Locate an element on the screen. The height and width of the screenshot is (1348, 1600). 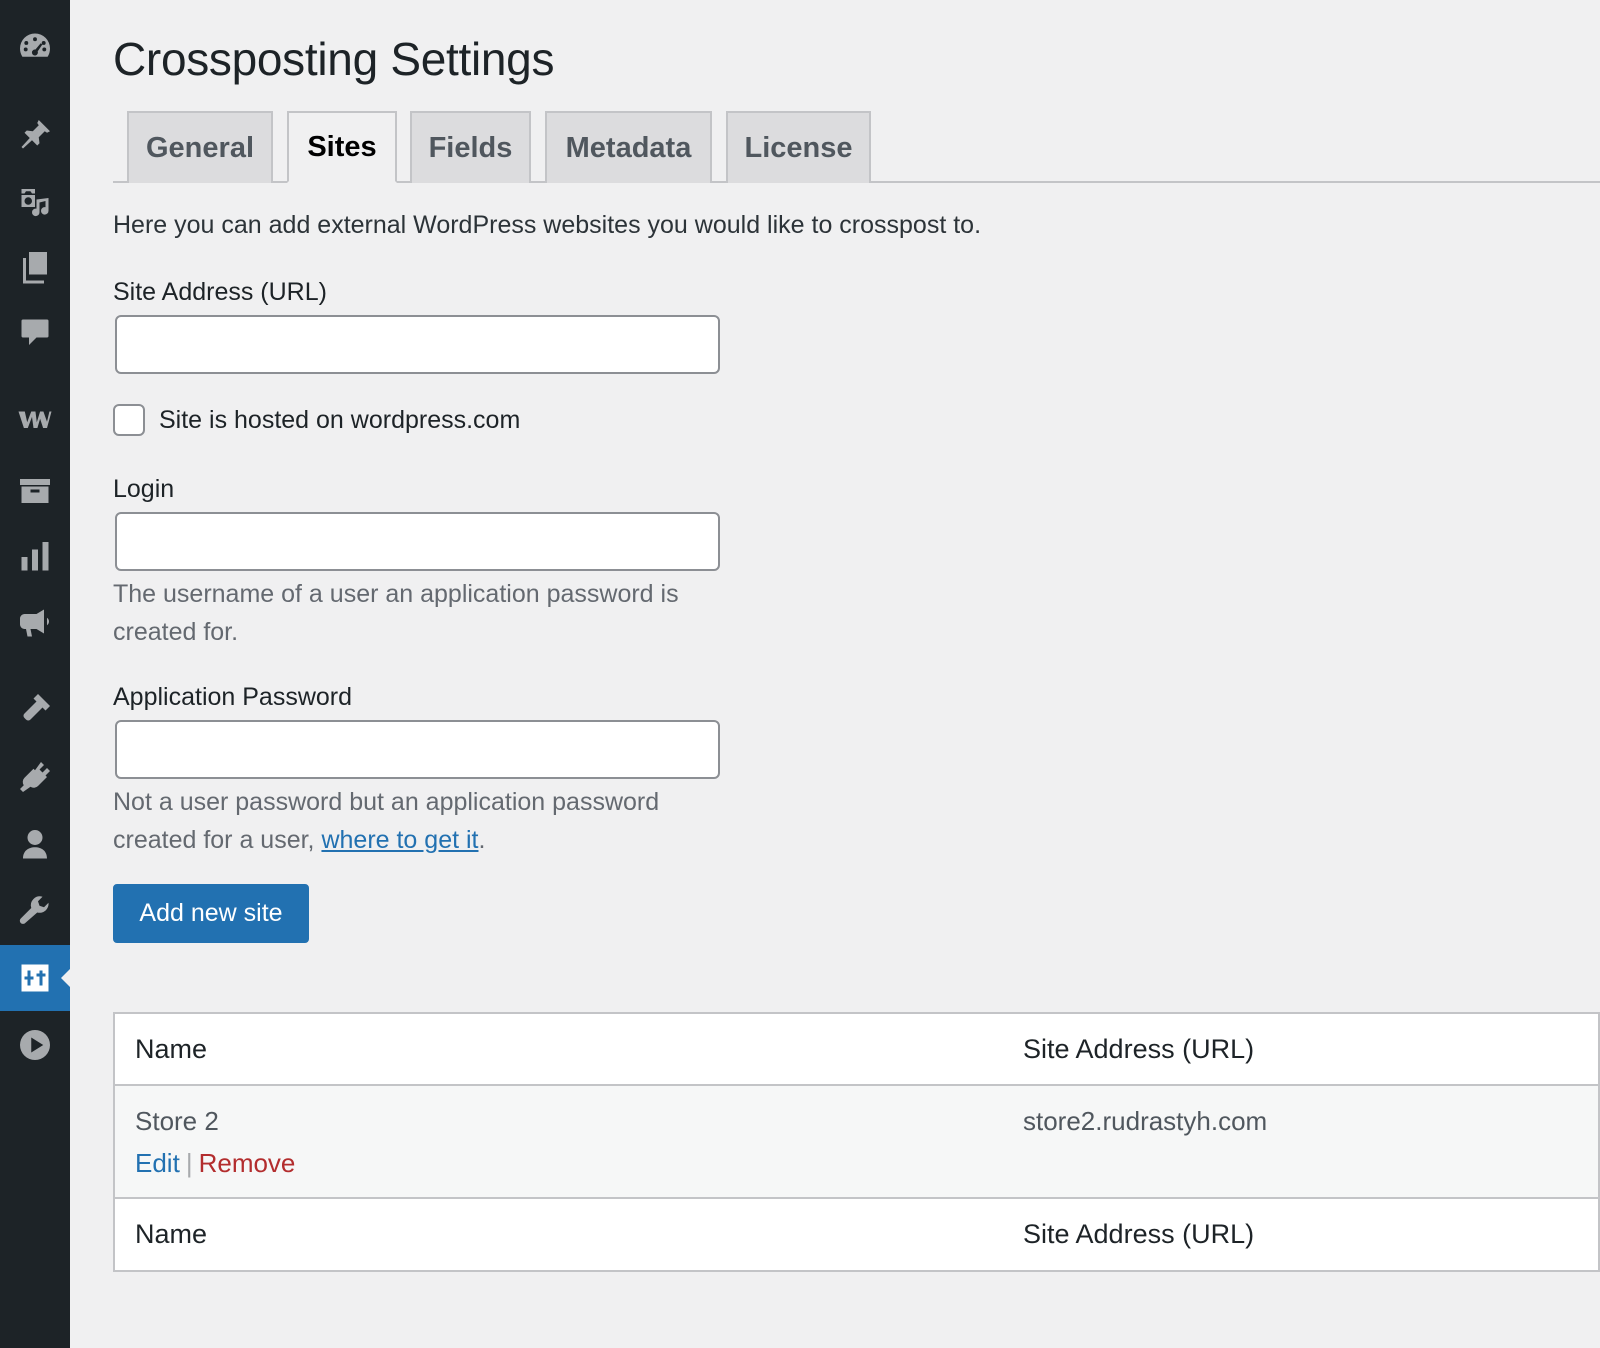
app-password-label: Application Password is located at coordinates (233, 697).